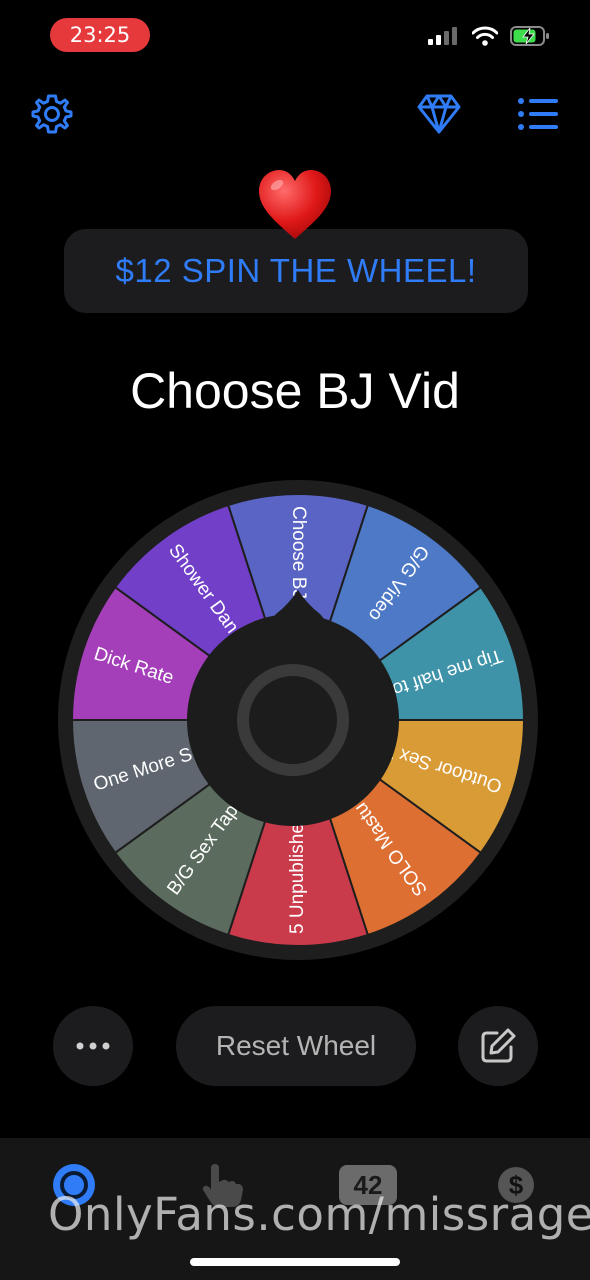  What do you see at coordinates (52, 114) in the screenshot?
I see `gear-icon` at bounding box center [52, 114].